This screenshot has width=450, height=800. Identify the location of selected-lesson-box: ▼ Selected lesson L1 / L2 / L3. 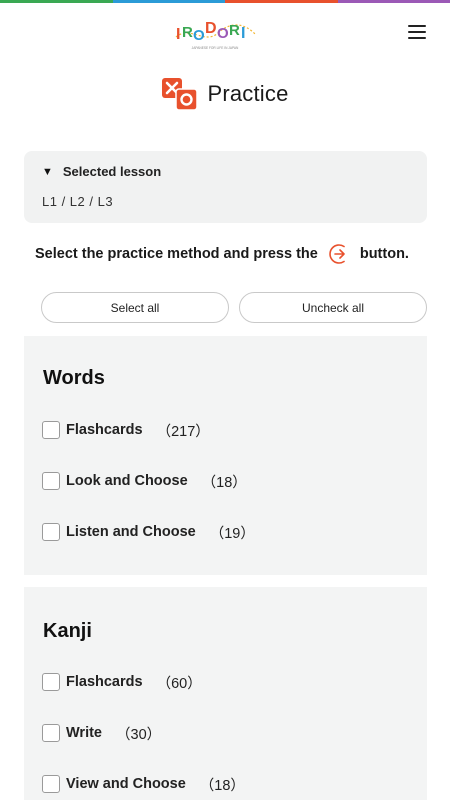
(225, 187).